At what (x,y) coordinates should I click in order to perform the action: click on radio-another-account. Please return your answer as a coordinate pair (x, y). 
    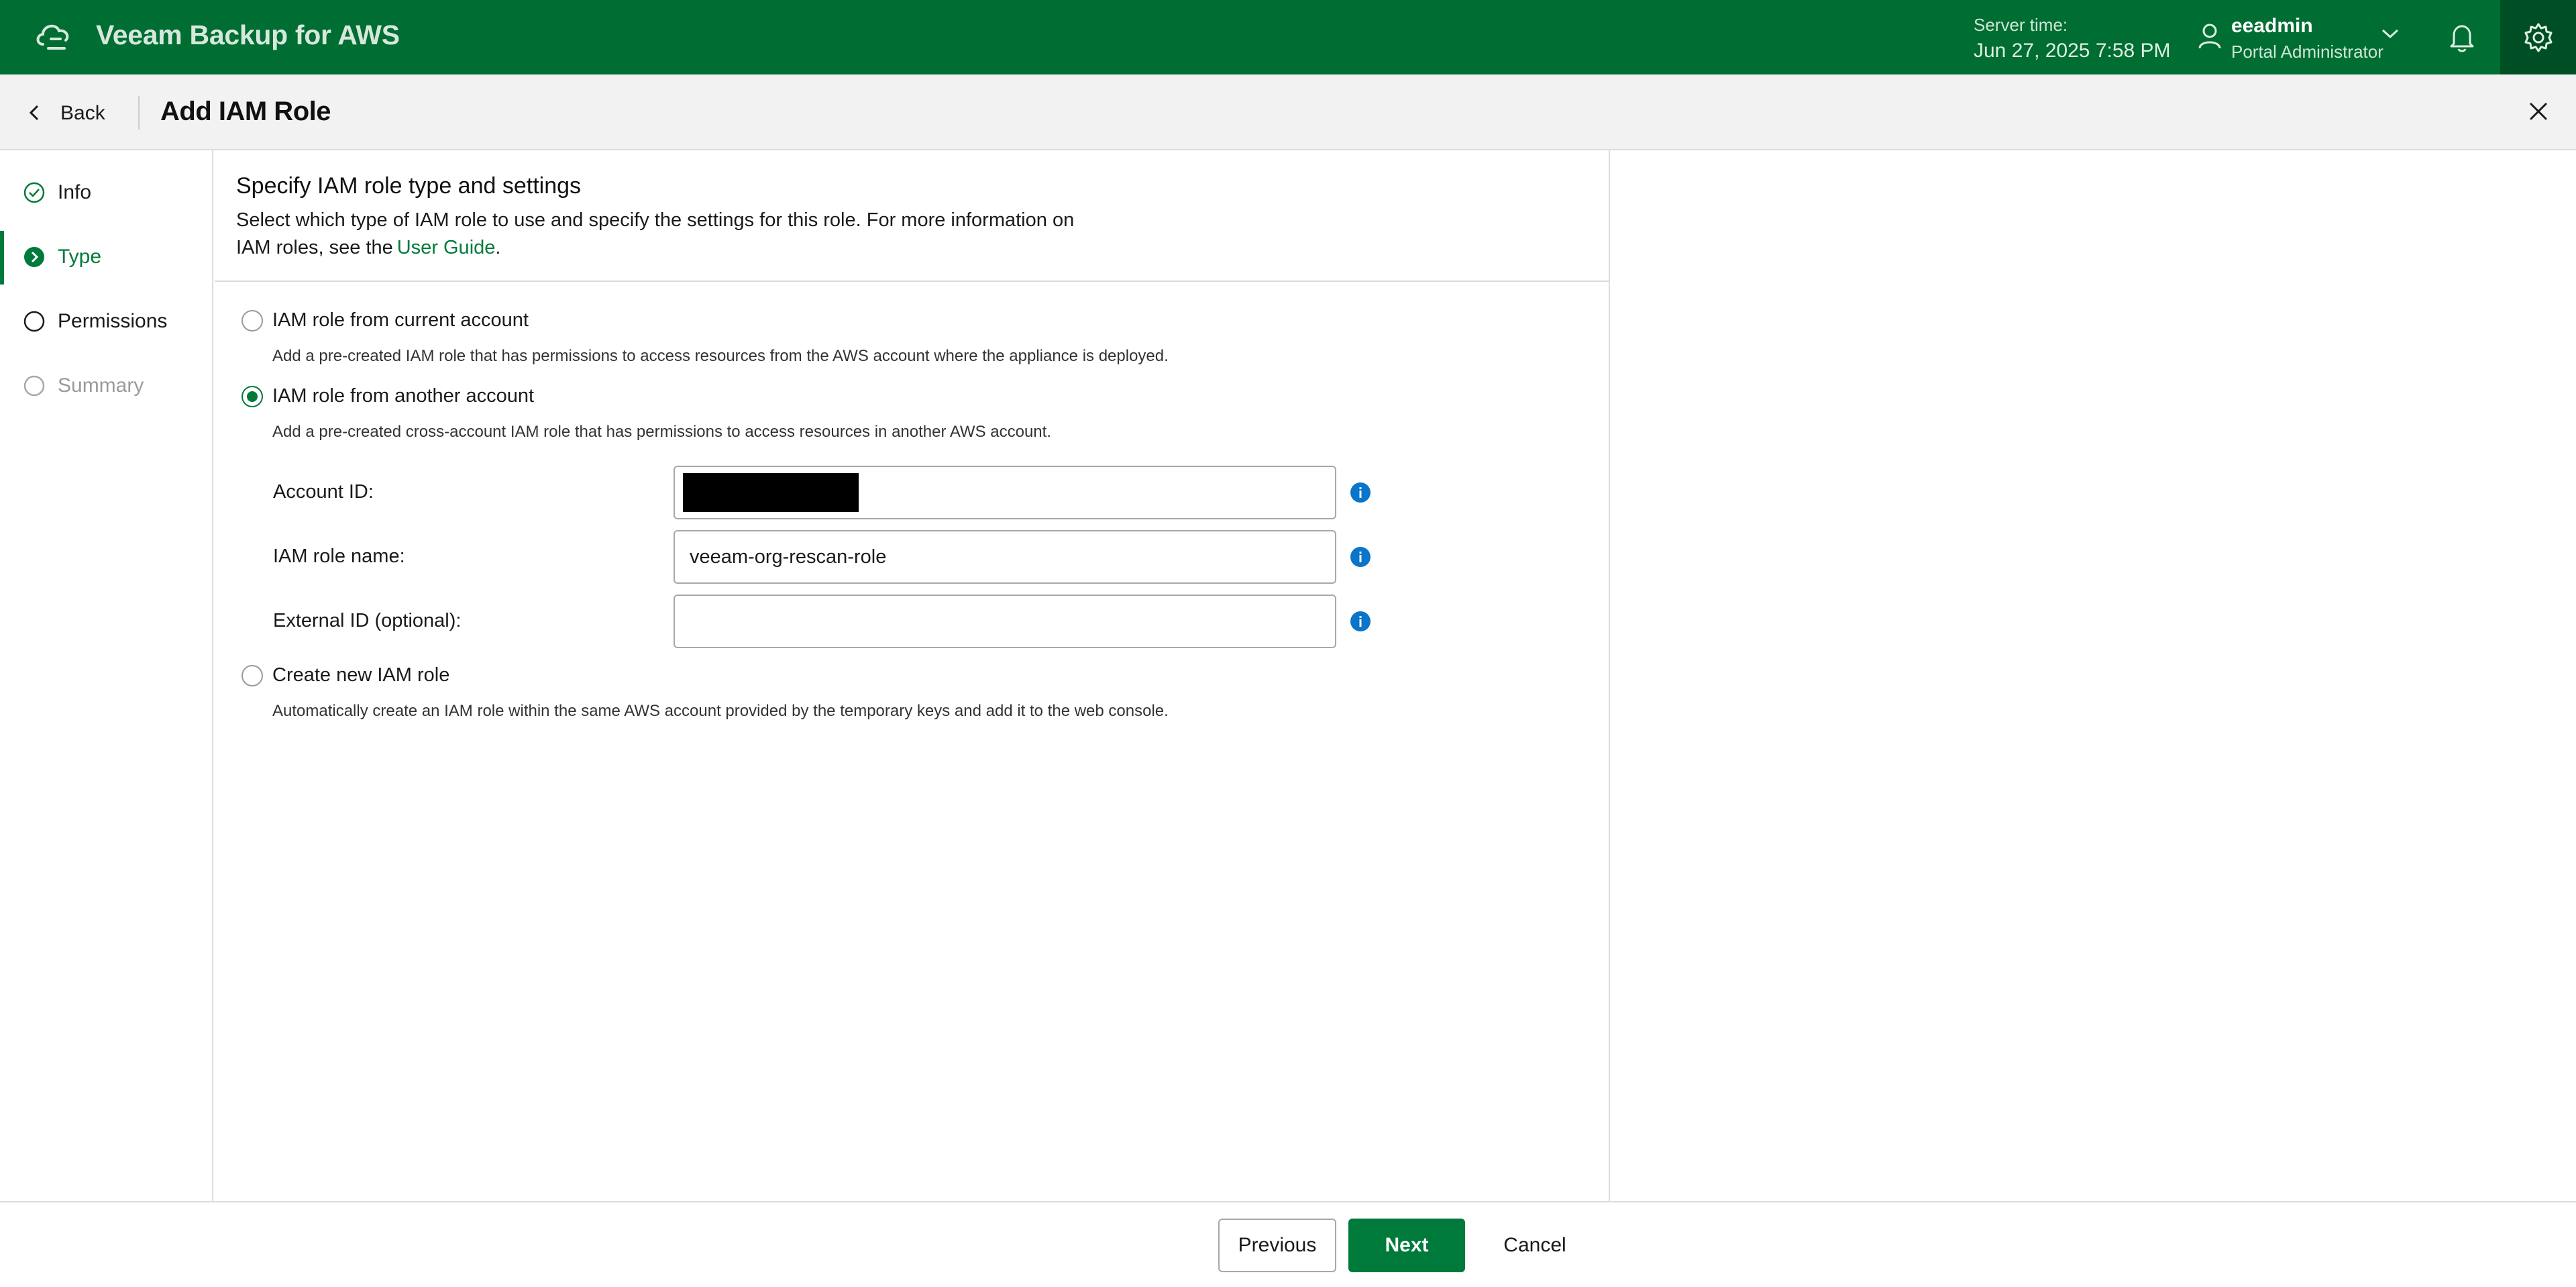
    Looking at the image, I should click on (252, 397).